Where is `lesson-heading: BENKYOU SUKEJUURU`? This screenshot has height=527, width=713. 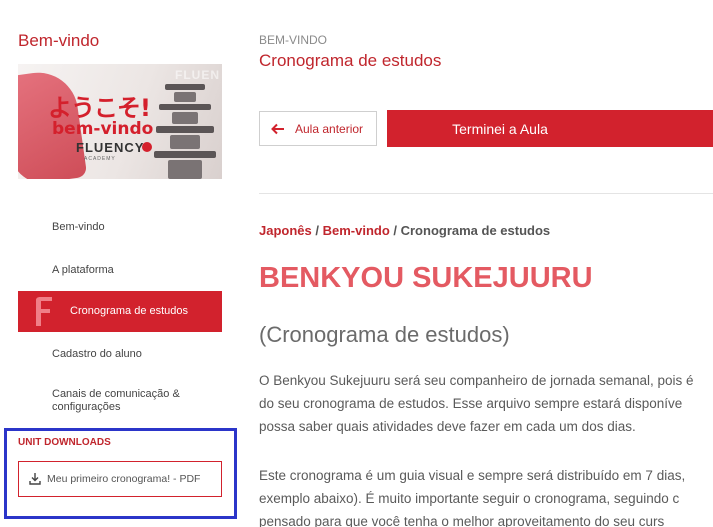
lesson-heading: BENKYOU SUKEJUURU is located at coordinates (426, 278).